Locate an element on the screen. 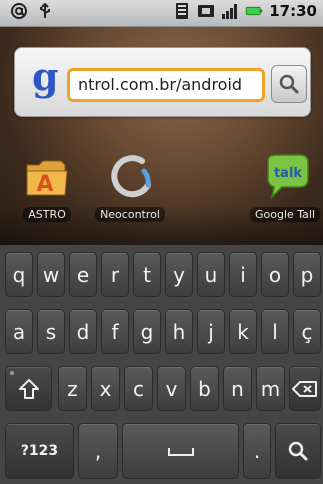 This screenshot has height=484, width=323. sim-icon is located at coordinates (206, 11).